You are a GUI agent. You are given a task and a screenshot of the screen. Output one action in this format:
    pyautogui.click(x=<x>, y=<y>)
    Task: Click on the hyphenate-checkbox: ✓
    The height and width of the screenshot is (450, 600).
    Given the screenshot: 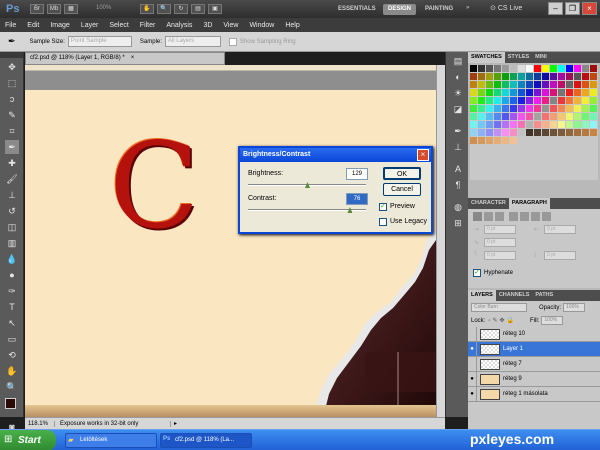 What is the action you would take?
    pyautogui.click(x=477, y=273)
    